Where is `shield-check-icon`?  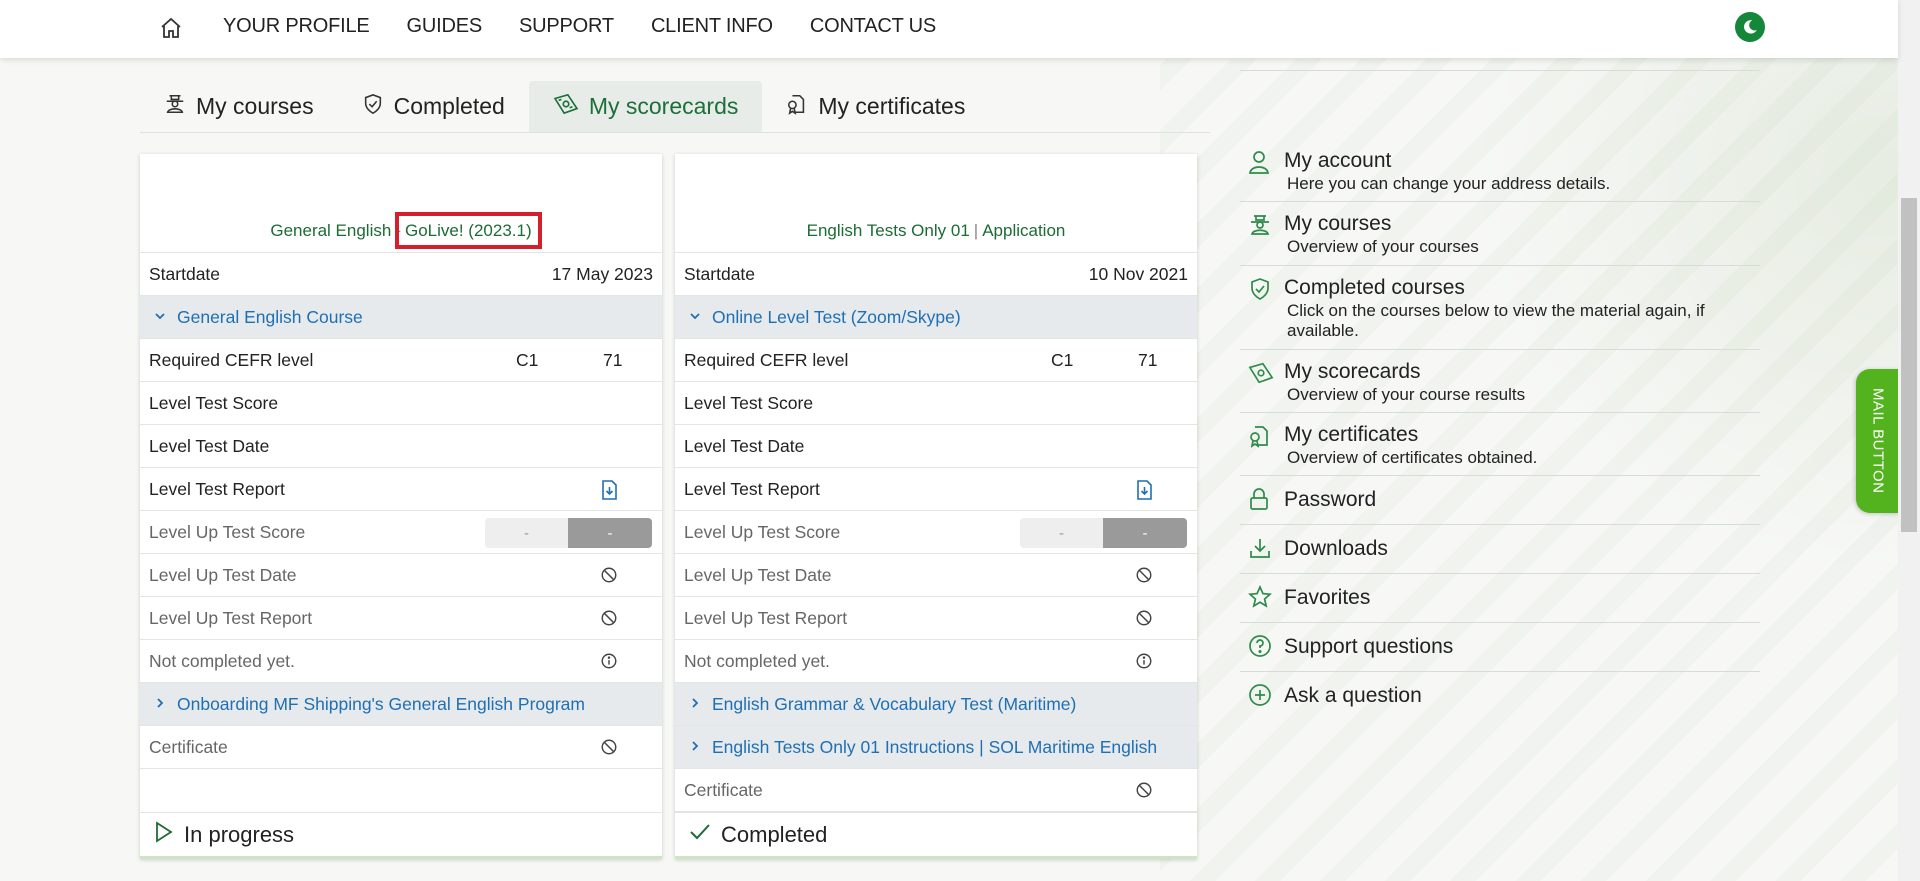 shield-check-icon is located at coordinates (373, 107).